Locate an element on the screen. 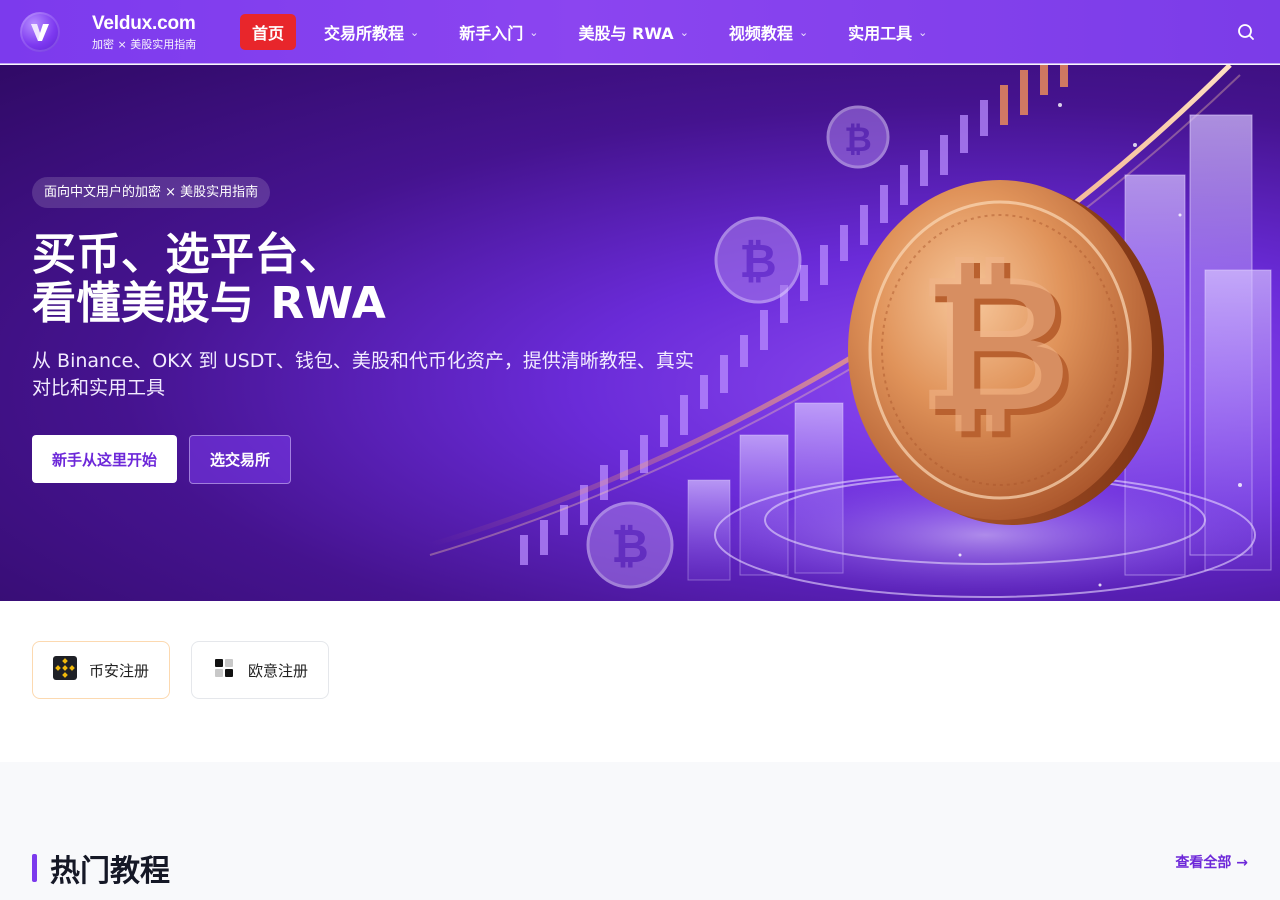  nav-item-home: 首页 is located at coordinates (268, 32).